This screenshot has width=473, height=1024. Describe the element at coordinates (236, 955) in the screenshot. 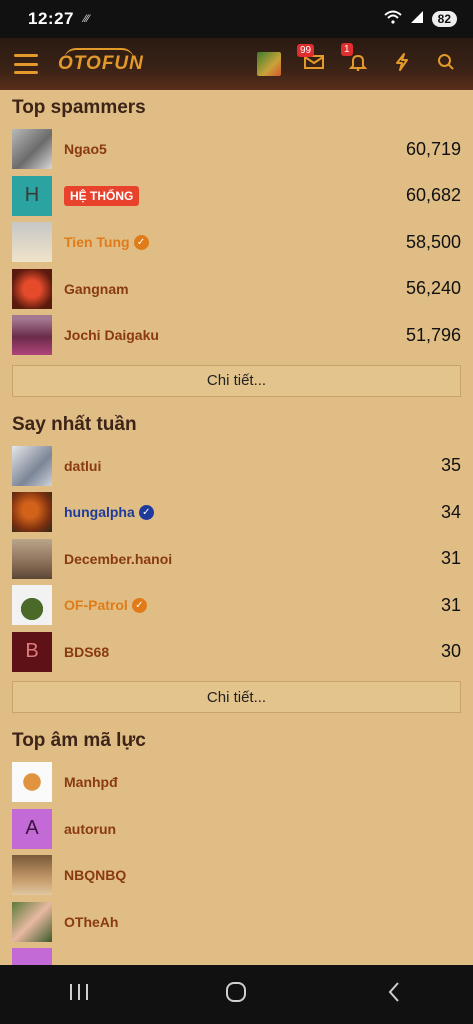

I see `list-item` at that location.